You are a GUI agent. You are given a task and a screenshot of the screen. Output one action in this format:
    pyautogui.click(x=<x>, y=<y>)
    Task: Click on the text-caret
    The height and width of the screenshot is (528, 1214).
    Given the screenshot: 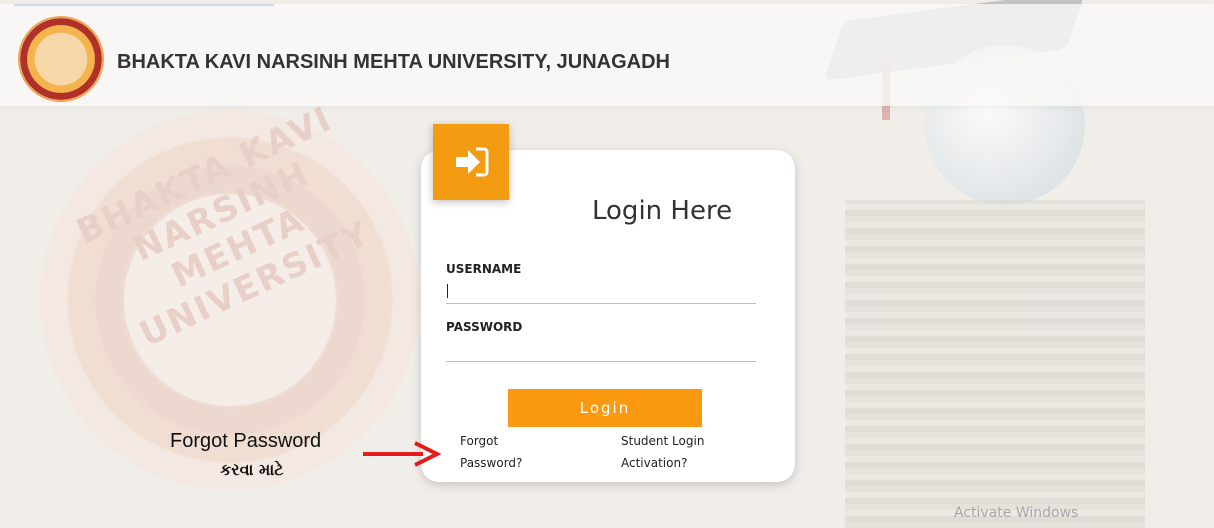 What is the action you would take?
    pyautogui.click(x=447, y=291)
    